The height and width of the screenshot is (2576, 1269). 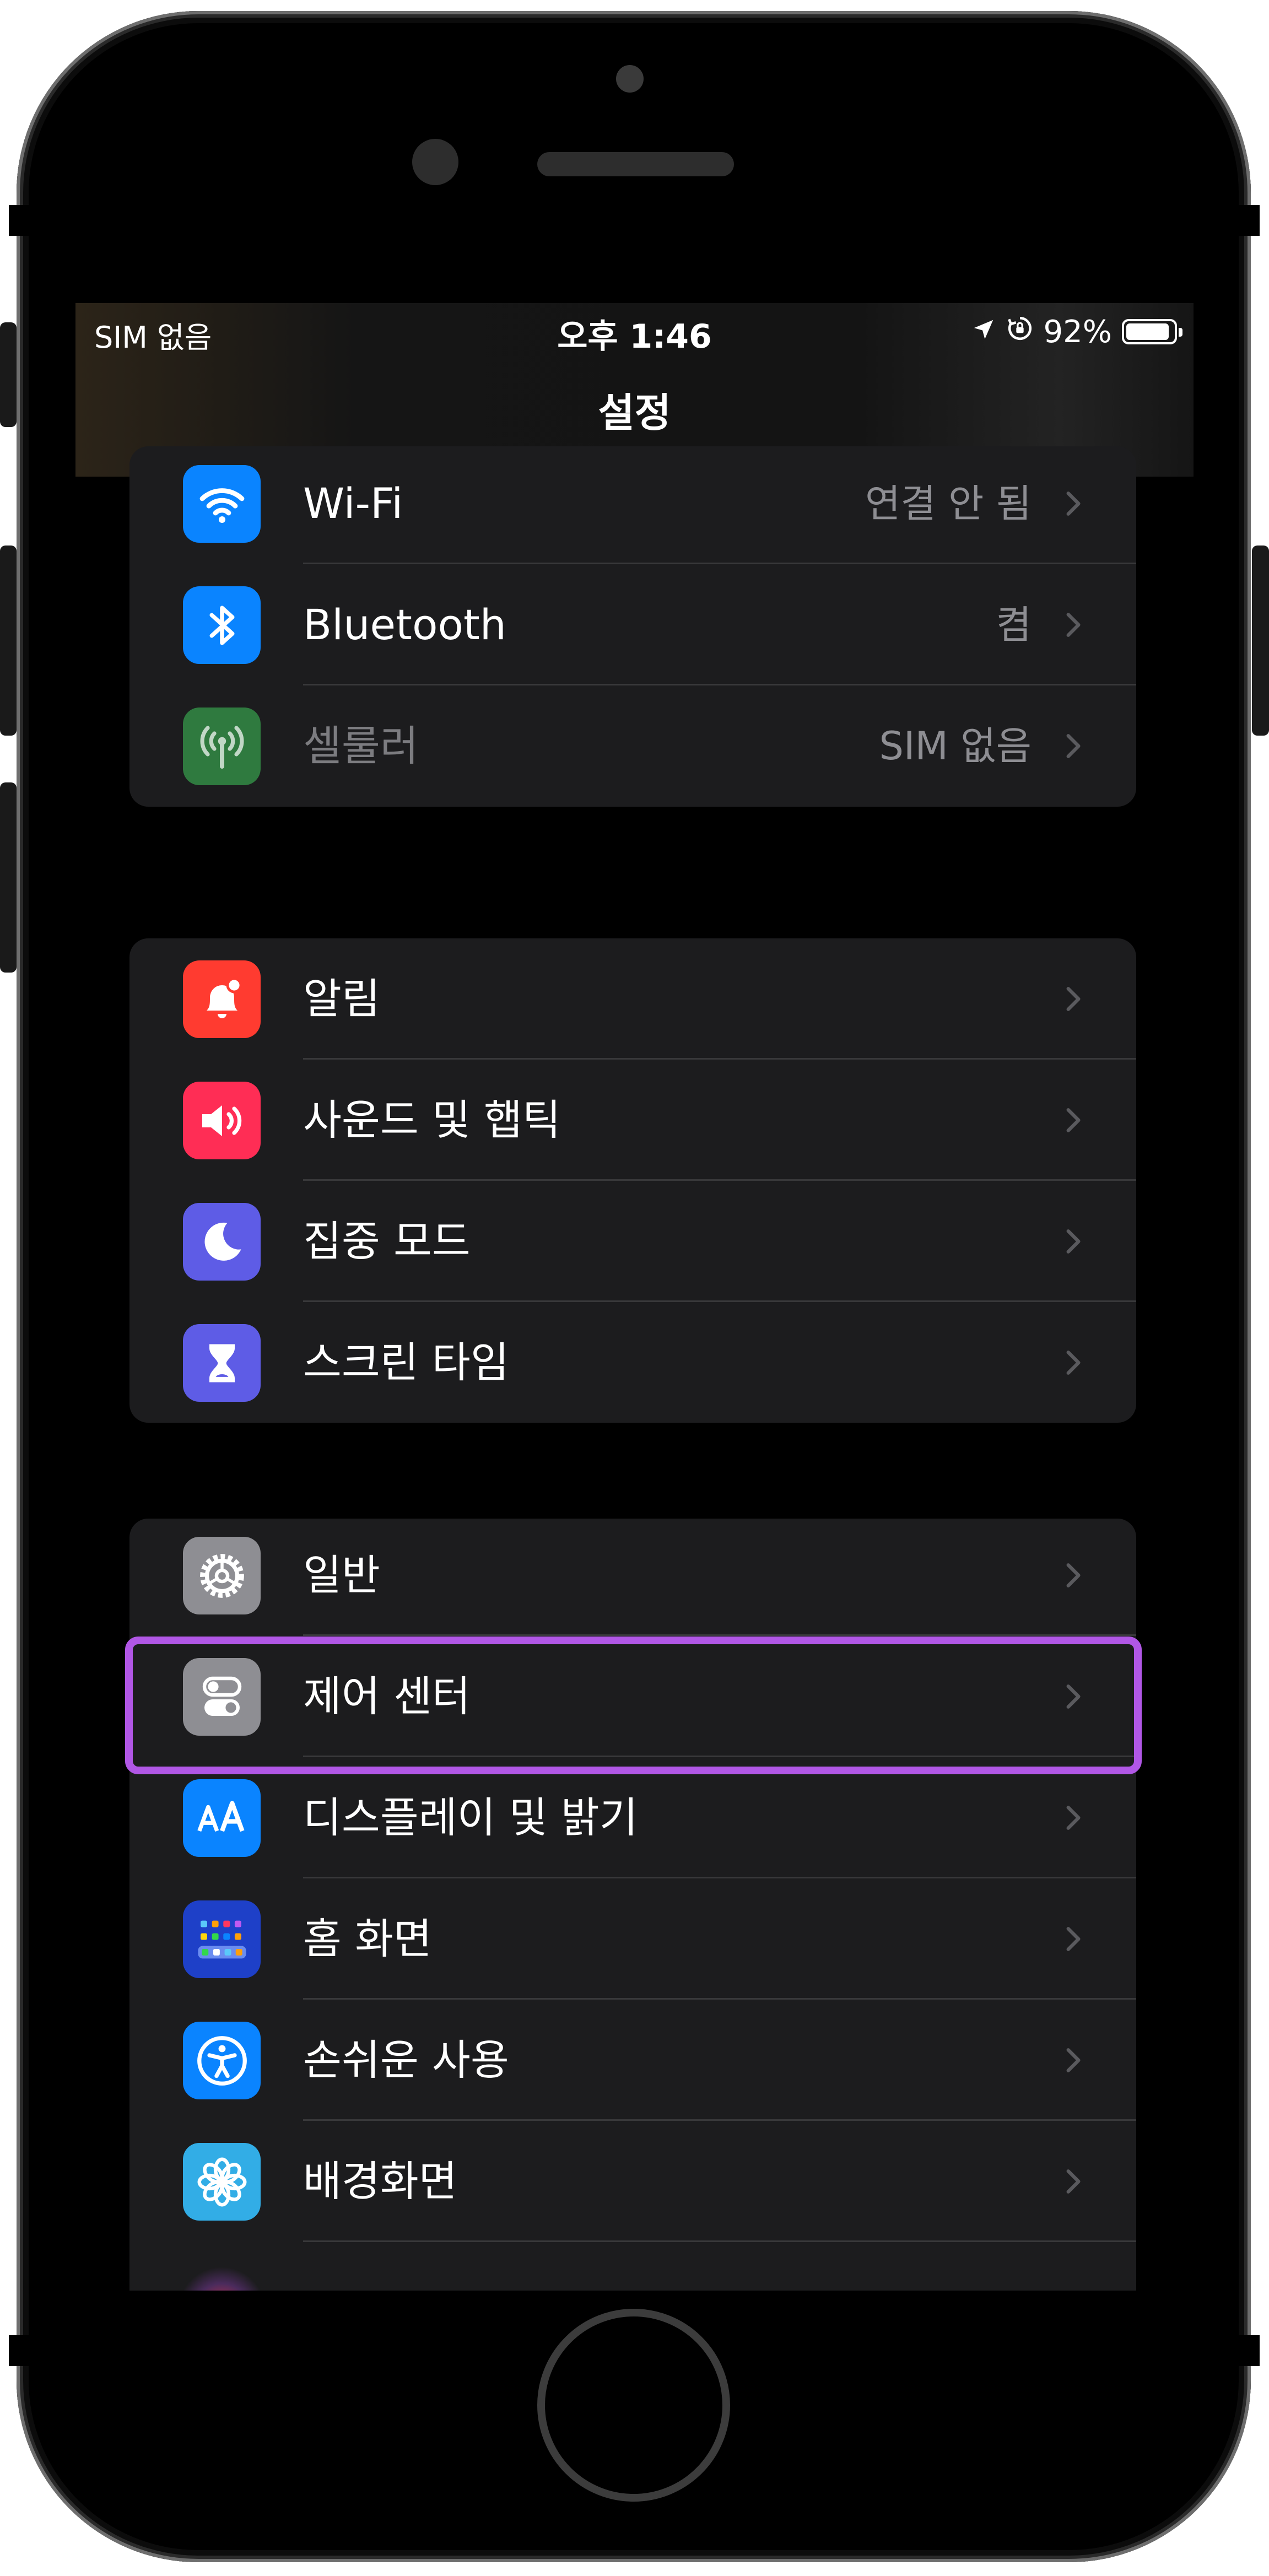 I want to click on battery-icon, so click(x=1152, y=331).